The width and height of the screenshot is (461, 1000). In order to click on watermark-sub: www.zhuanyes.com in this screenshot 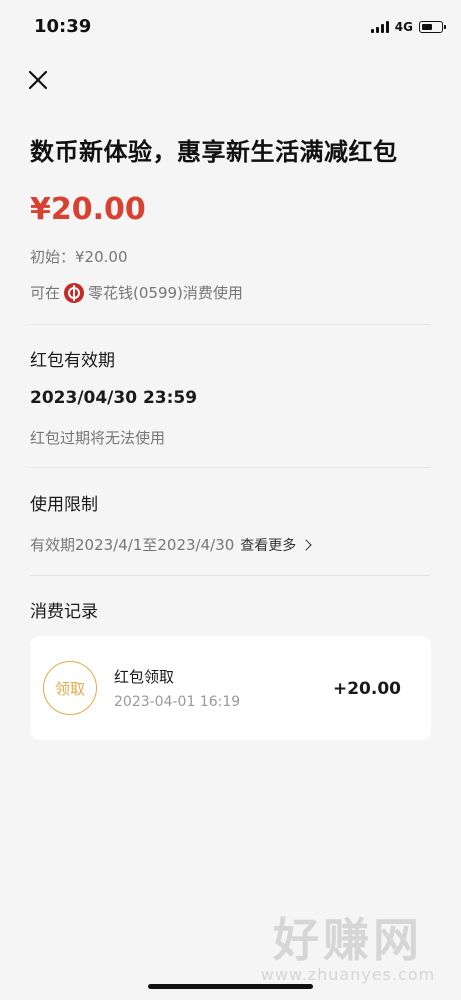, I will do `click(348, 974)`.